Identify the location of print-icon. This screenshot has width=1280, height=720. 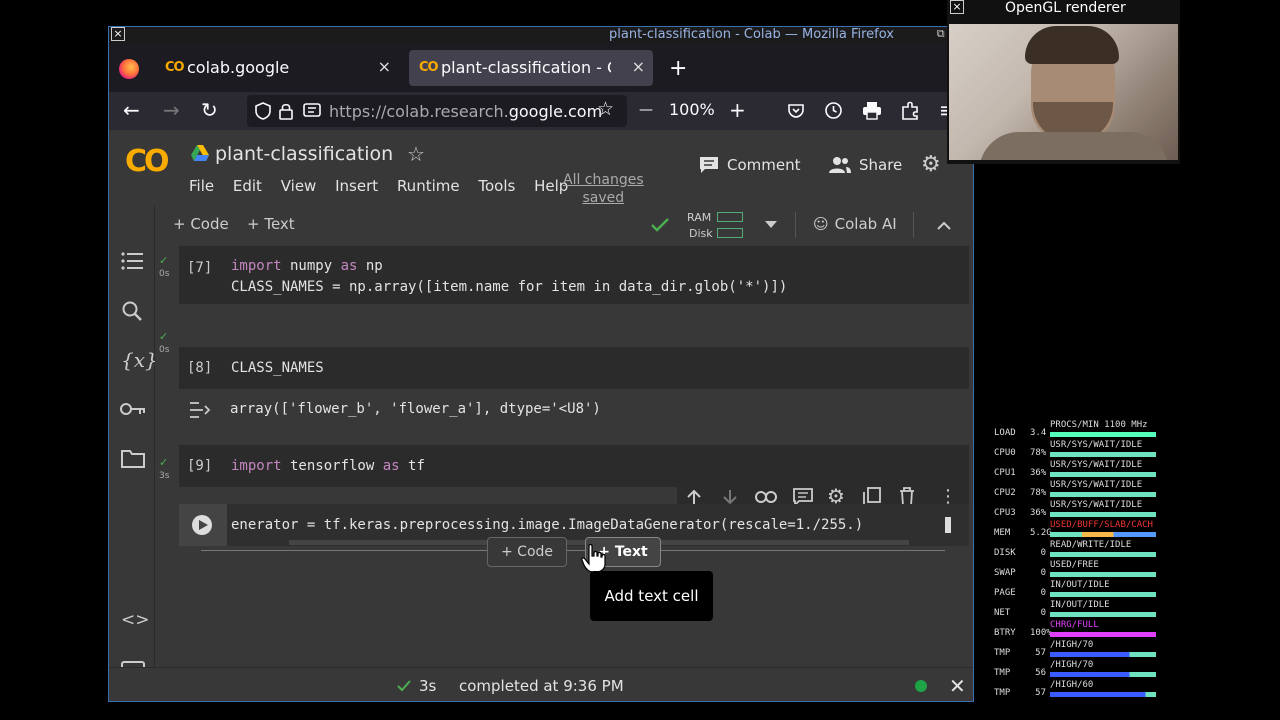
(872, 110).